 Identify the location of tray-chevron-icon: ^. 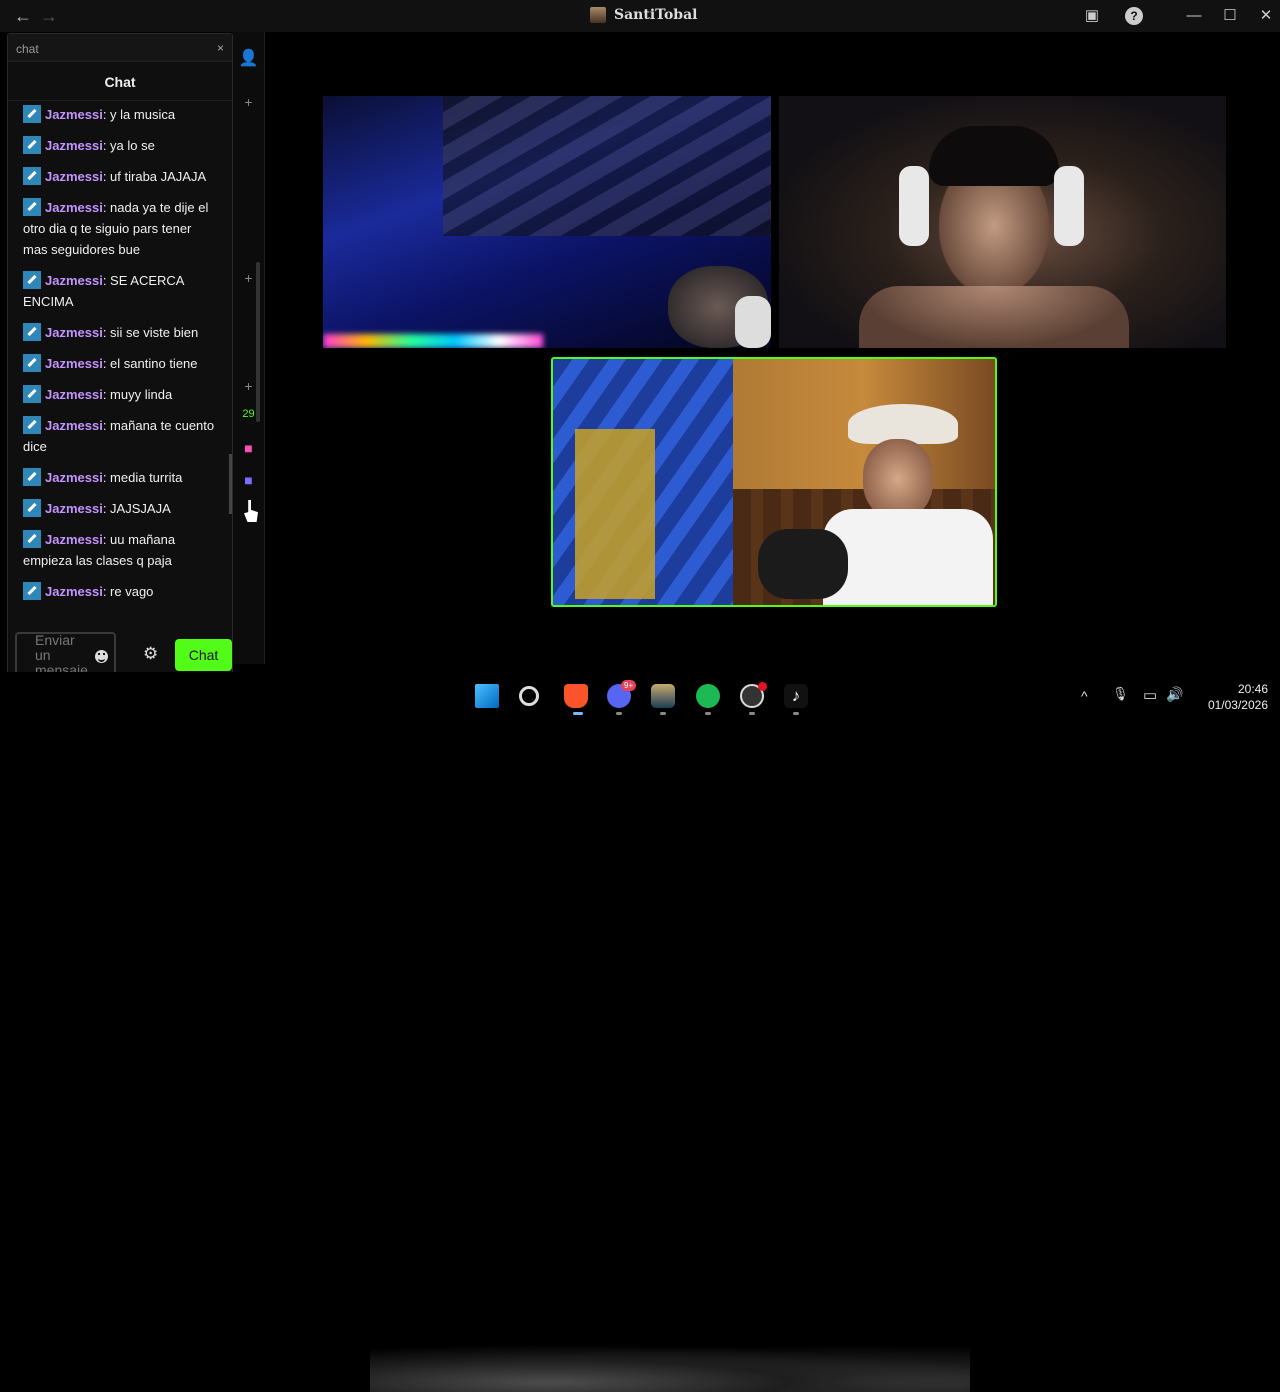
(1084, 696).